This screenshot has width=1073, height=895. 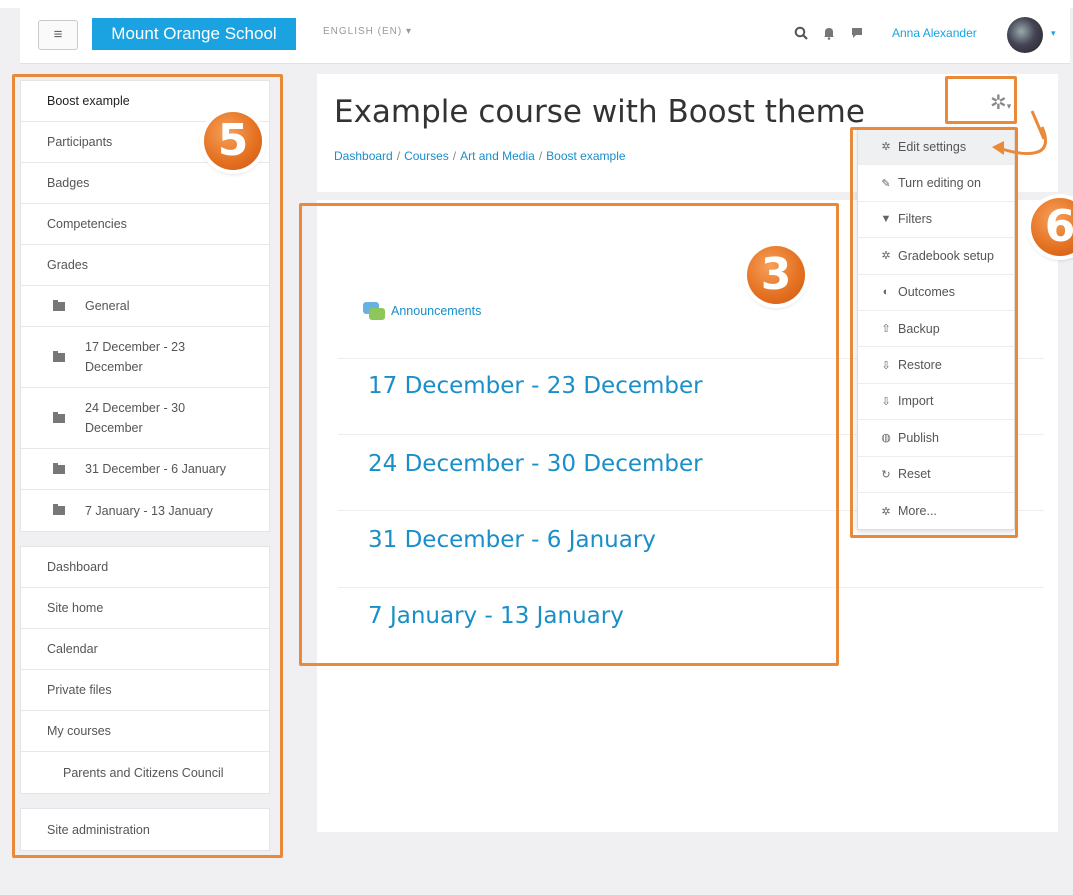 I want to click on import-icon: ⇩, so click(x=886, y=401).